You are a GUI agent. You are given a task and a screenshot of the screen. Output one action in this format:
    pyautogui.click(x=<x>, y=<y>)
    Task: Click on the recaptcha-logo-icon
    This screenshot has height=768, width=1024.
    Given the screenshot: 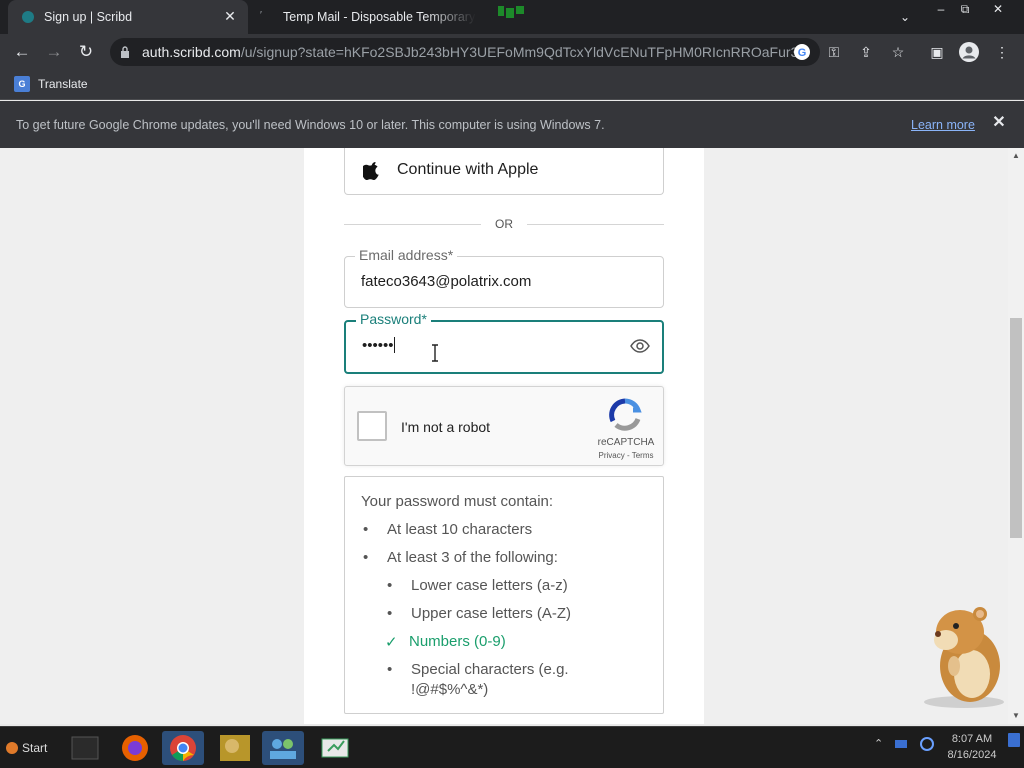 What is the action you would take?
    pyautogui.click(x=625, y=414)
    